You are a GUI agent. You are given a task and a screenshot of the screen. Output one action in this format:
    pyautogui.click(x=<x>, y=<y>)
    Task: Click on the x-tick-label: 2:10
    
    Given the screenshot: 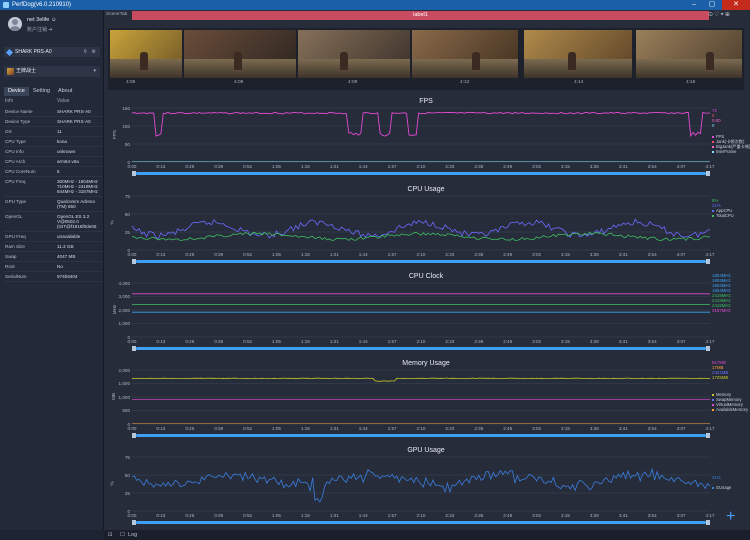 What is the action you would take?
    pyautogui.click(x=421, y=341)
    